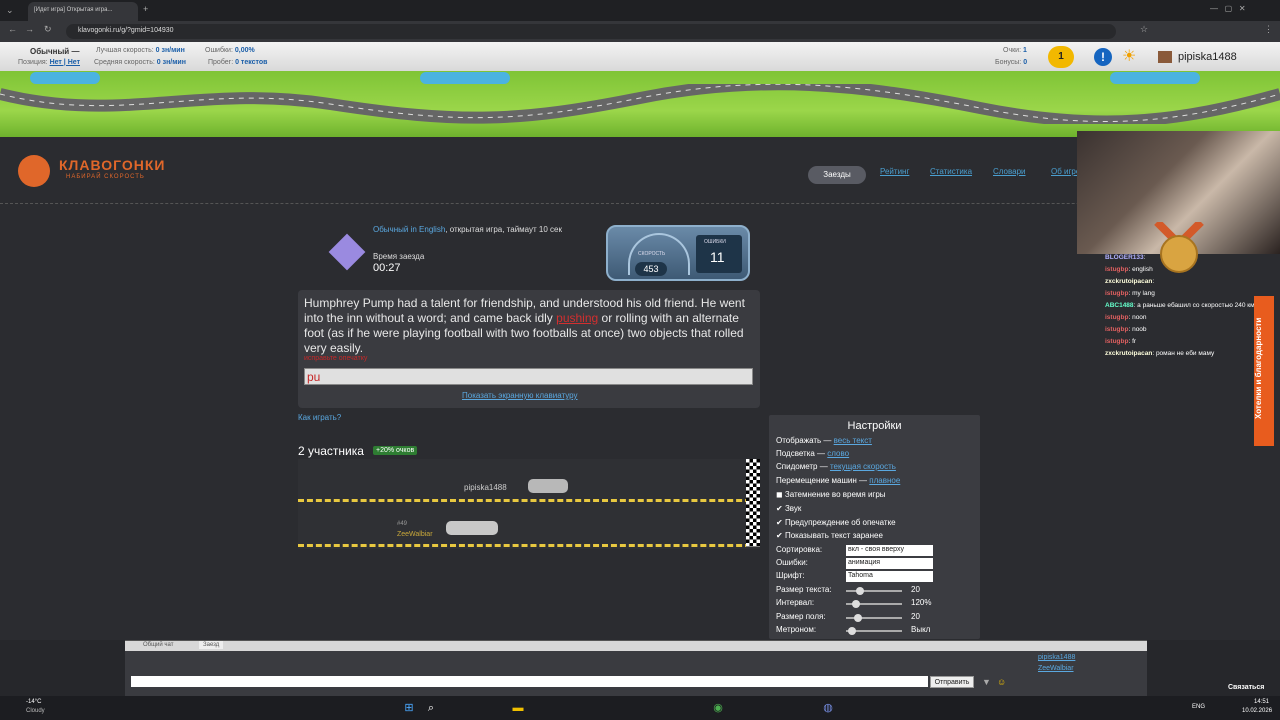 Image resolution: width=1280 pixels, height=720 pixels. Describe the element at coordinates (171, 62) in the screenshot. I see `avg-speed-value: 0 зн/мин` at that location.